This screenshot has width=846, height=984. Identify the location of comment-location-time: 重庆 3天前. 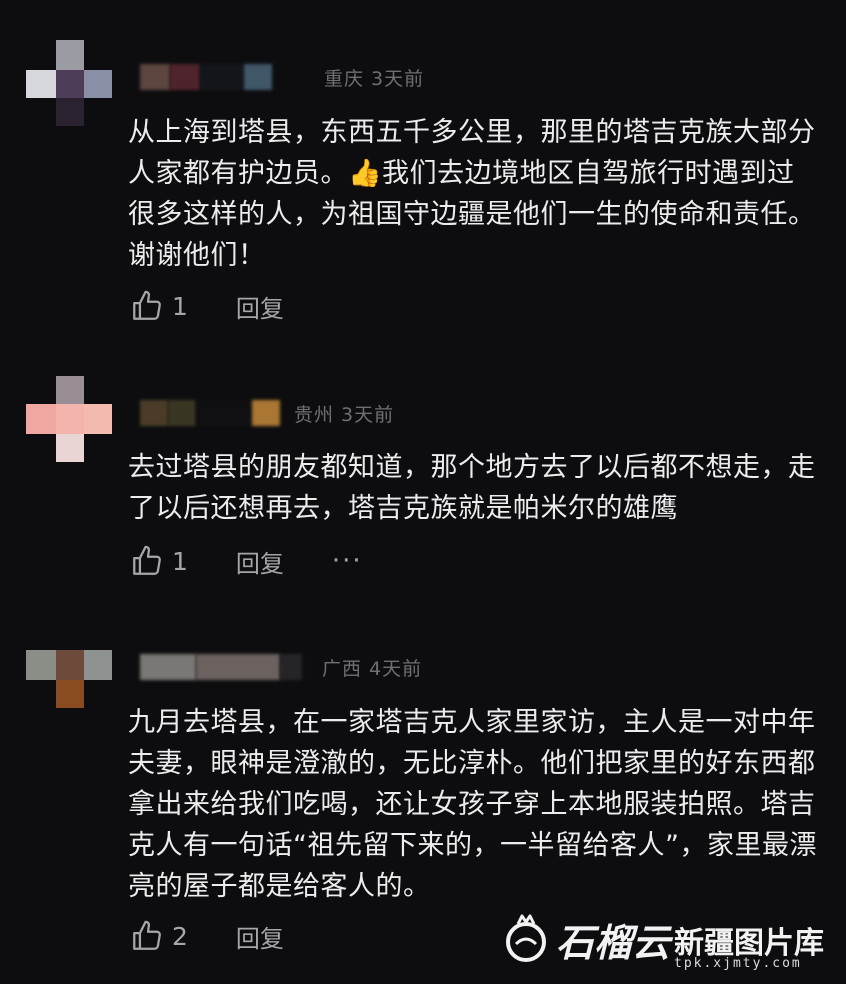
(374, 78).